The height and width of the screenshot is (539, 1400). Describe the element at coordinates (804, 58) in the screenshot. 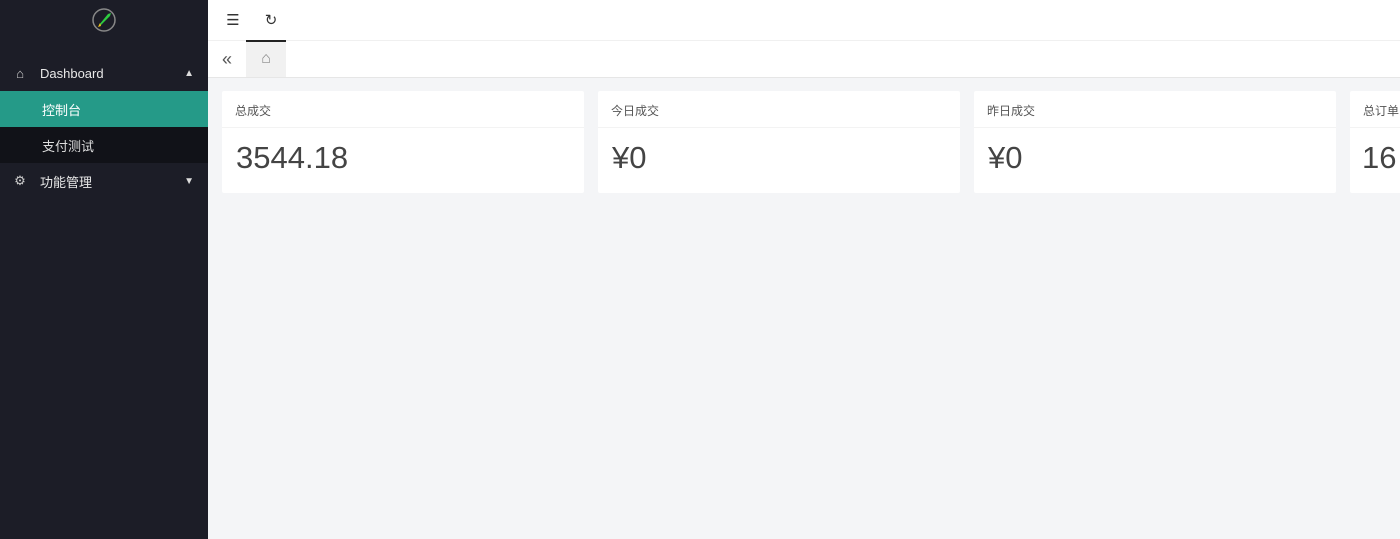

I see `tab-bar: « ⌂` at that location.